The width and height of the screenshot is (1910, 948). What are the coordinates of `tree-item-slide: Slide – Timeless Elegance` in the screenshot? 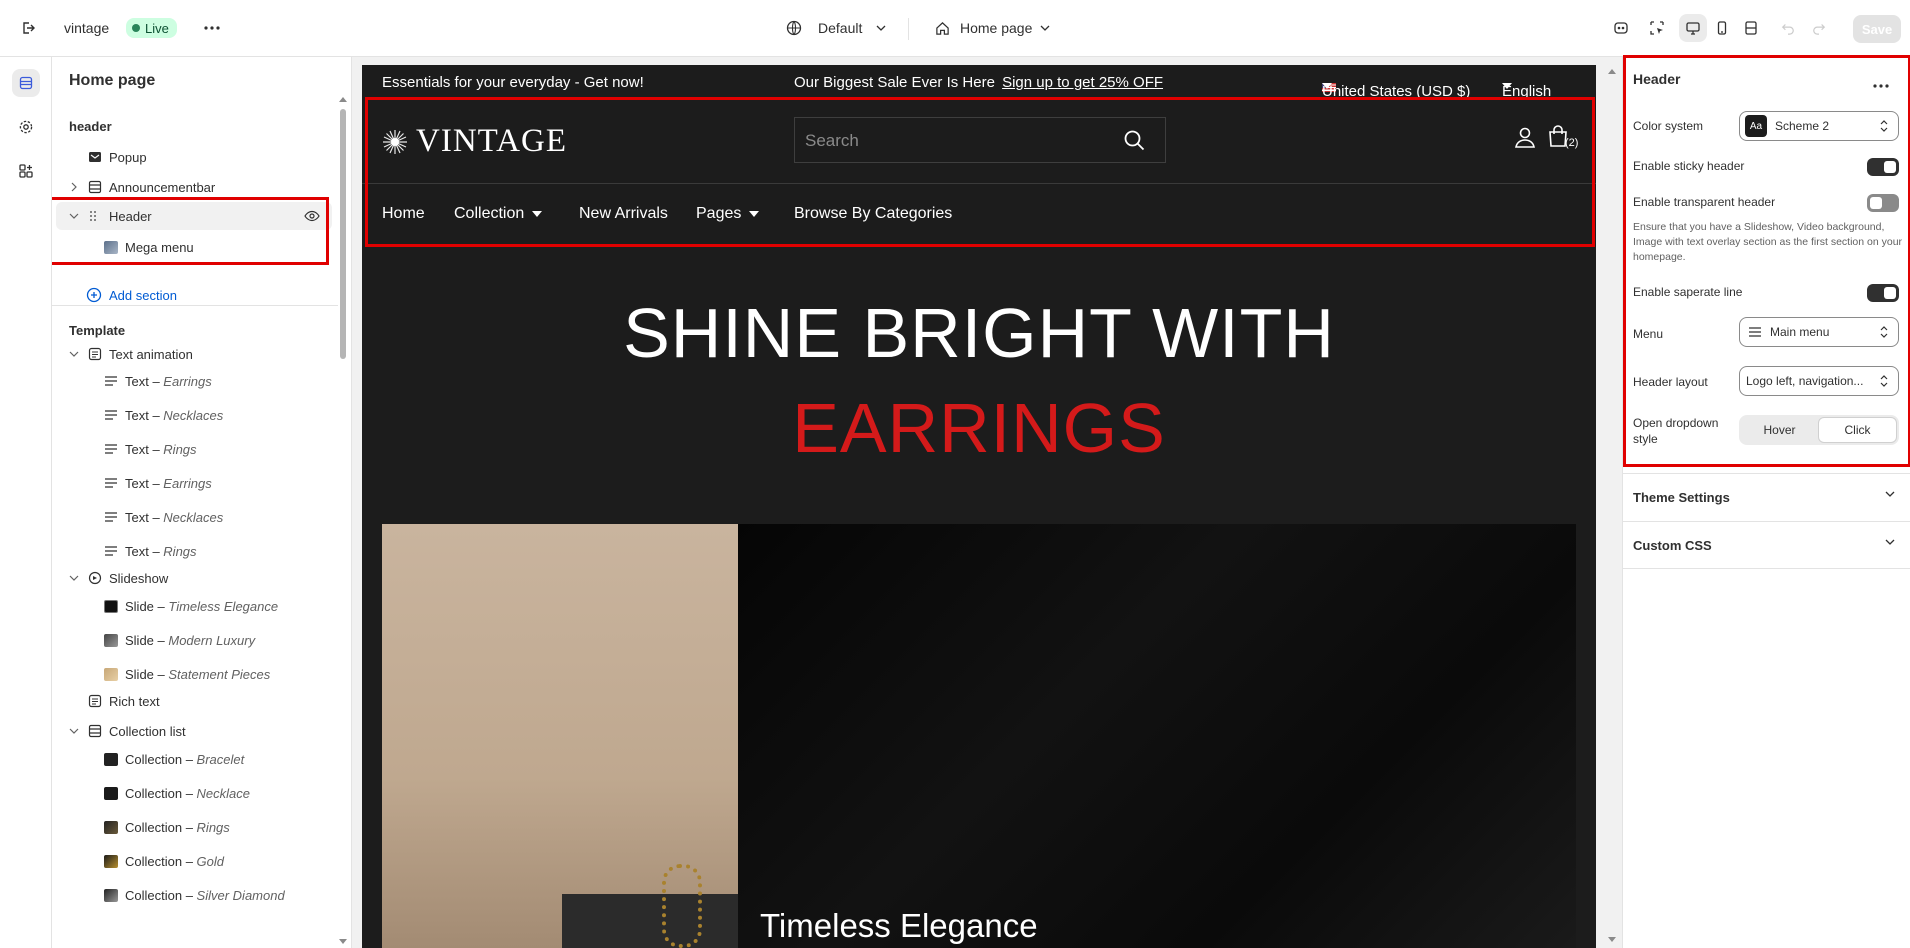 It's located at (195, 606).